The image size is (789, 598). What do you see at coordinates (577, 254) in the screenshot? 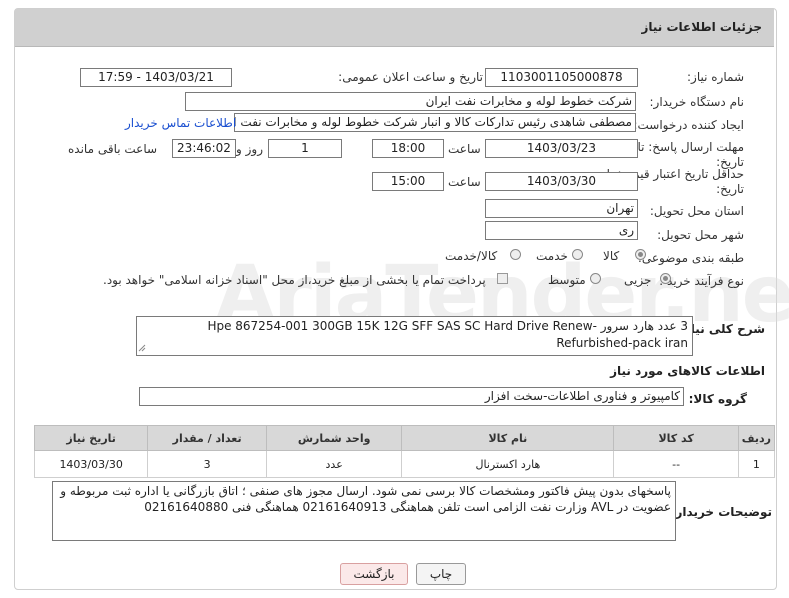
I see `category-radio-service` at bounding box center [577, 254].